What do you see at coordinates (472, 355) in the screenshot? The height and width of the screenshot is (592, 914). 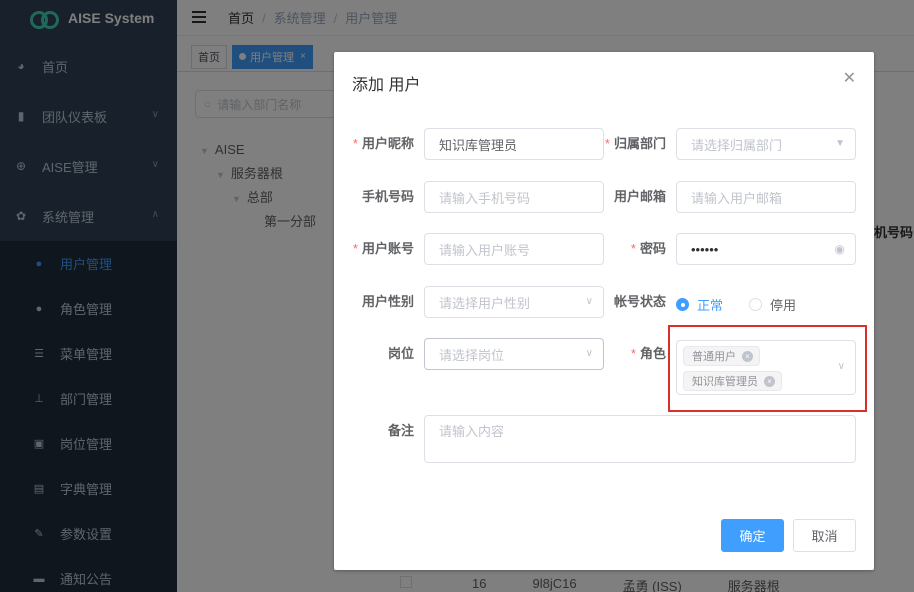 I see `post-placeholder: 请选择岗位` at bounding box center [472, 355].